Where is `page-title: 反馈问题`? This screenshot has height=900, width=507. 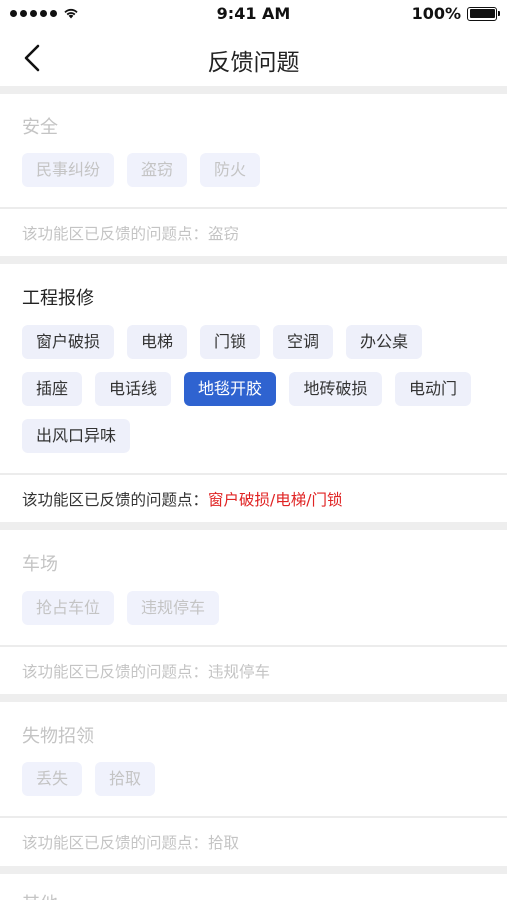
page-title: 反馈问题 is located at coordinates (253, 63).